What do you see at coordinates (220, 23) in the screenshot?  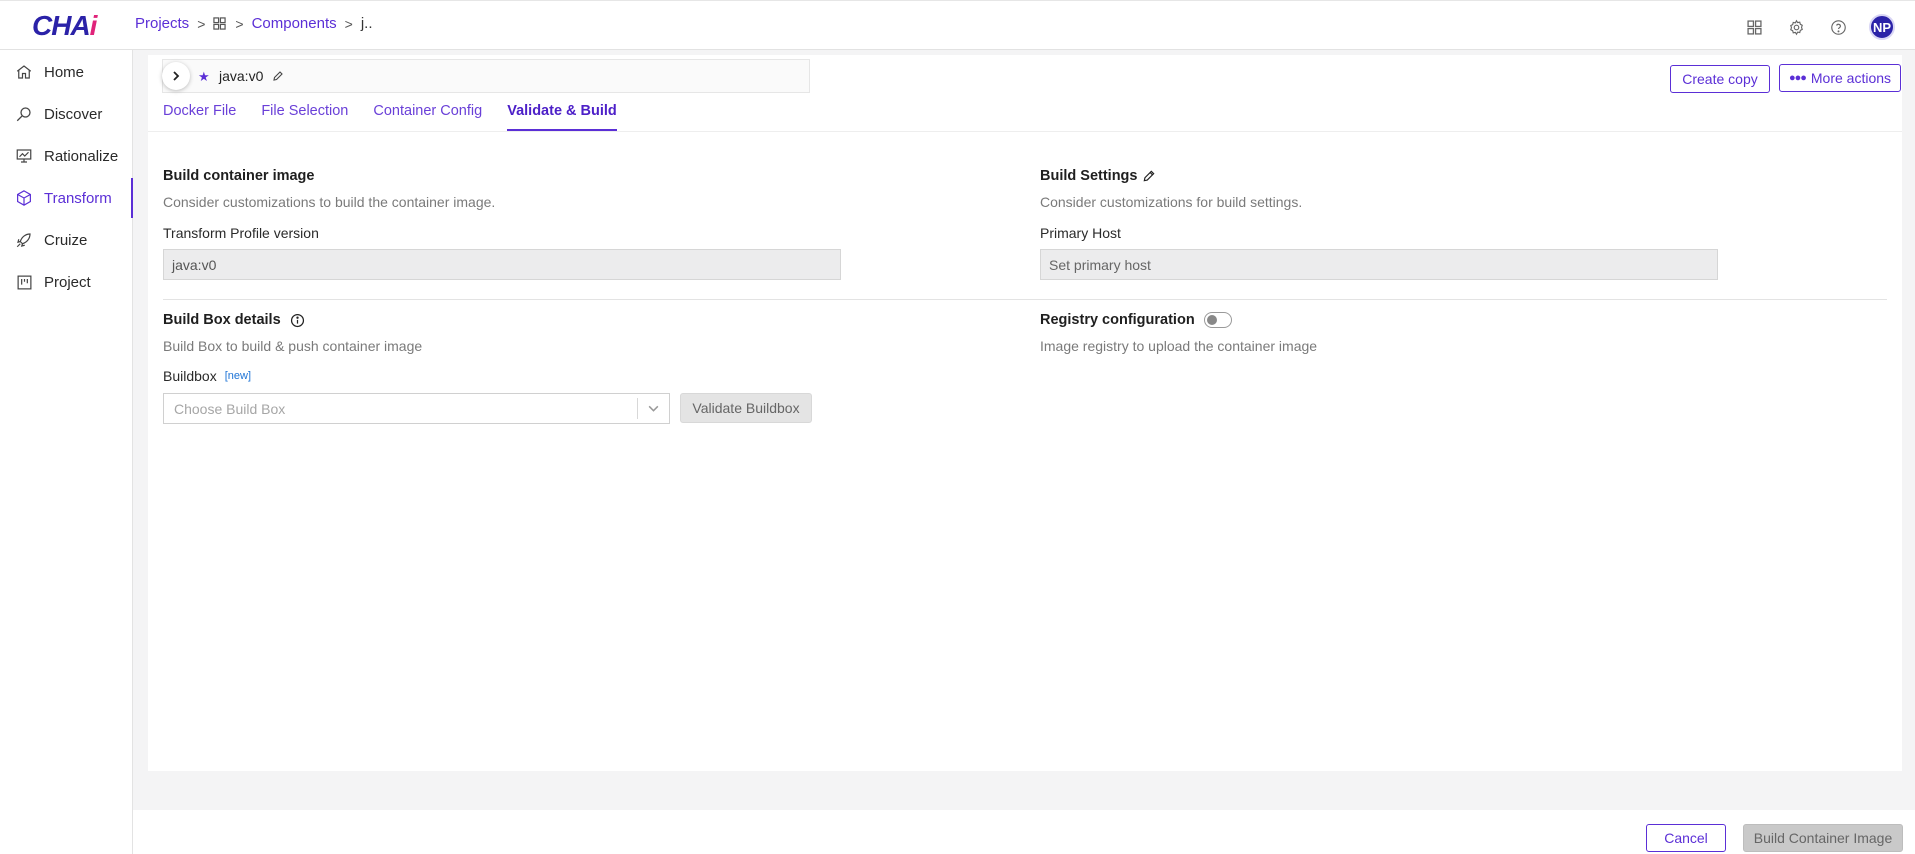 I see `grid-icon` at bounding box center [220, 23].